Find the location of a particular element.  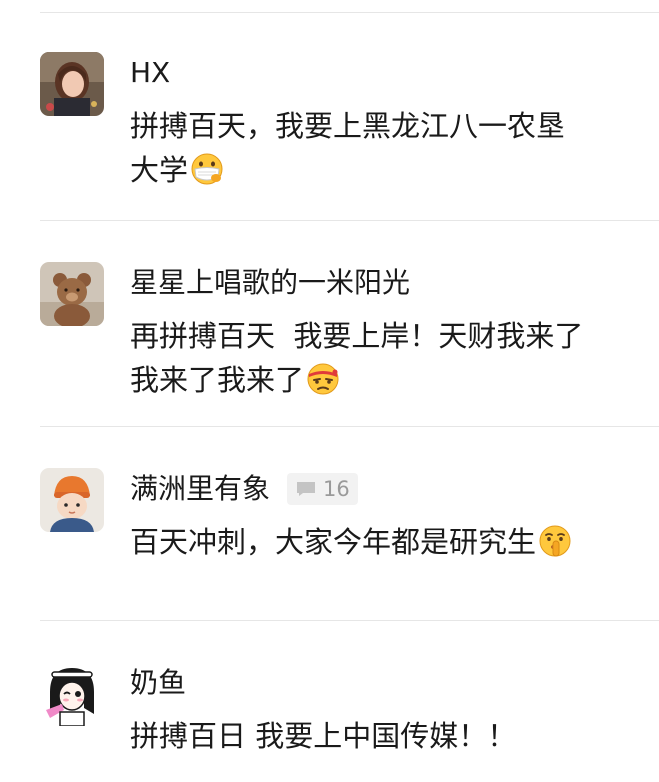

comment-text-line: 再拼搏百天 我要上岸！天财我来了 is located at coordinates (357, 336).